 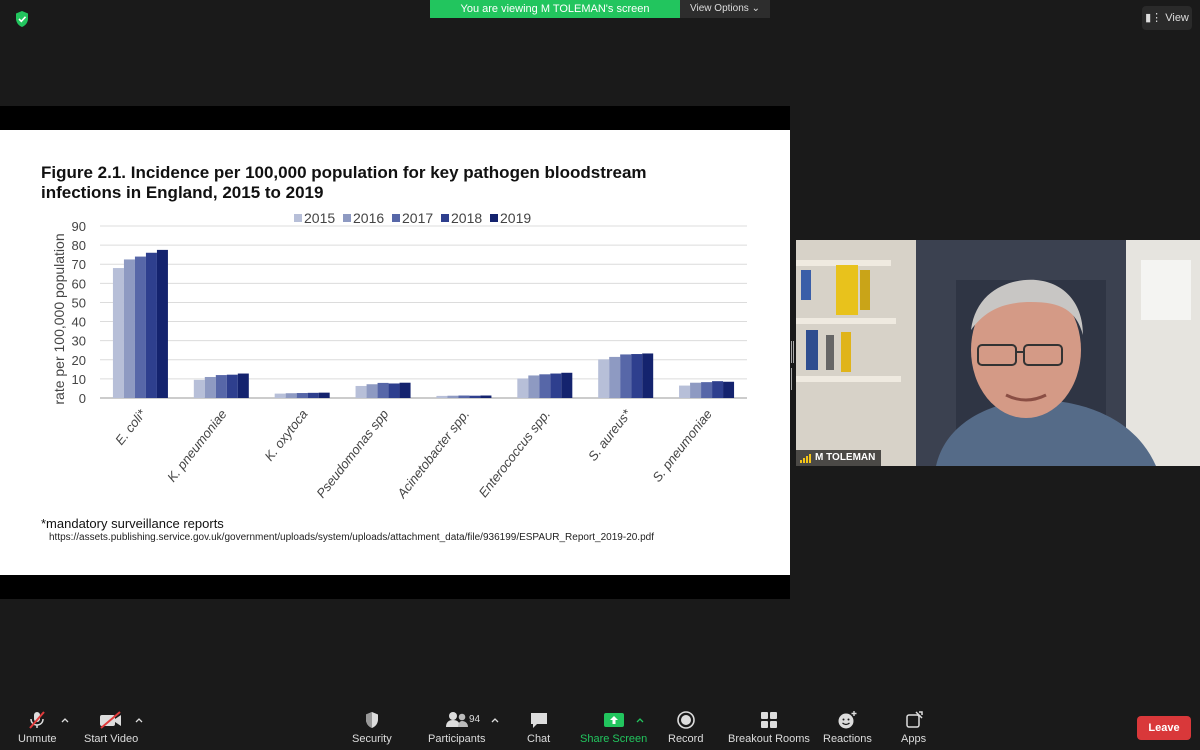 I want to click on chat-button: Chat, so click(x=538, y=729).